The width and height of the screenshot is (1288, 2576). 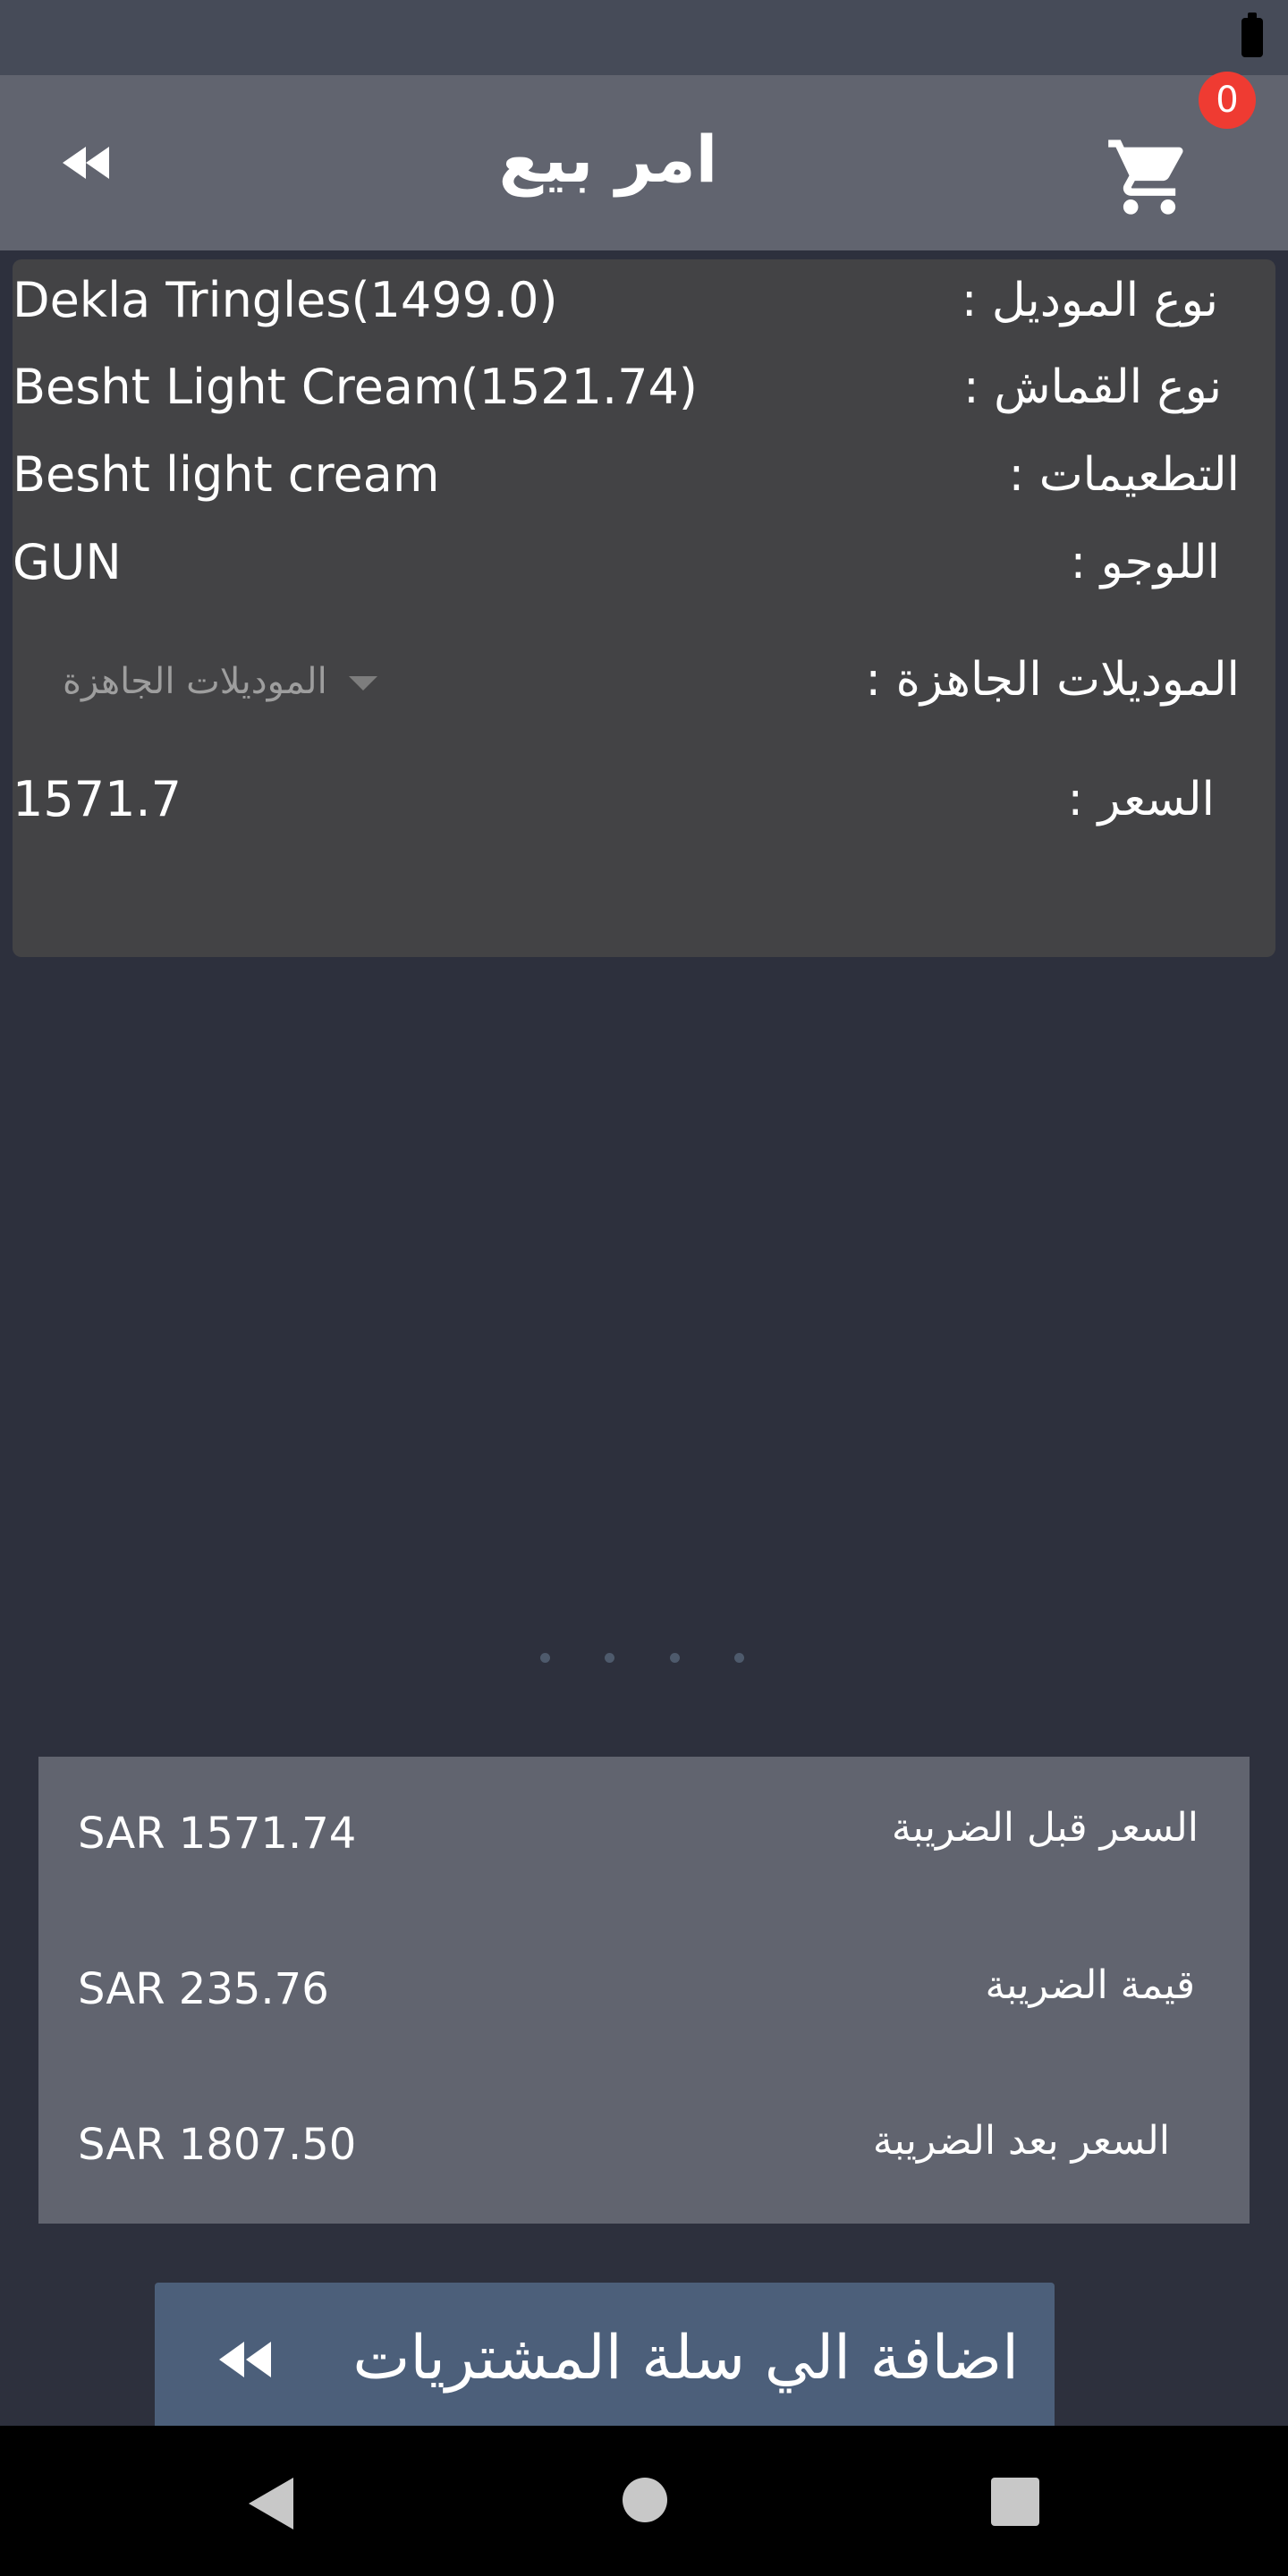 I want to click on cart-button, so click(x=1149, y=177).